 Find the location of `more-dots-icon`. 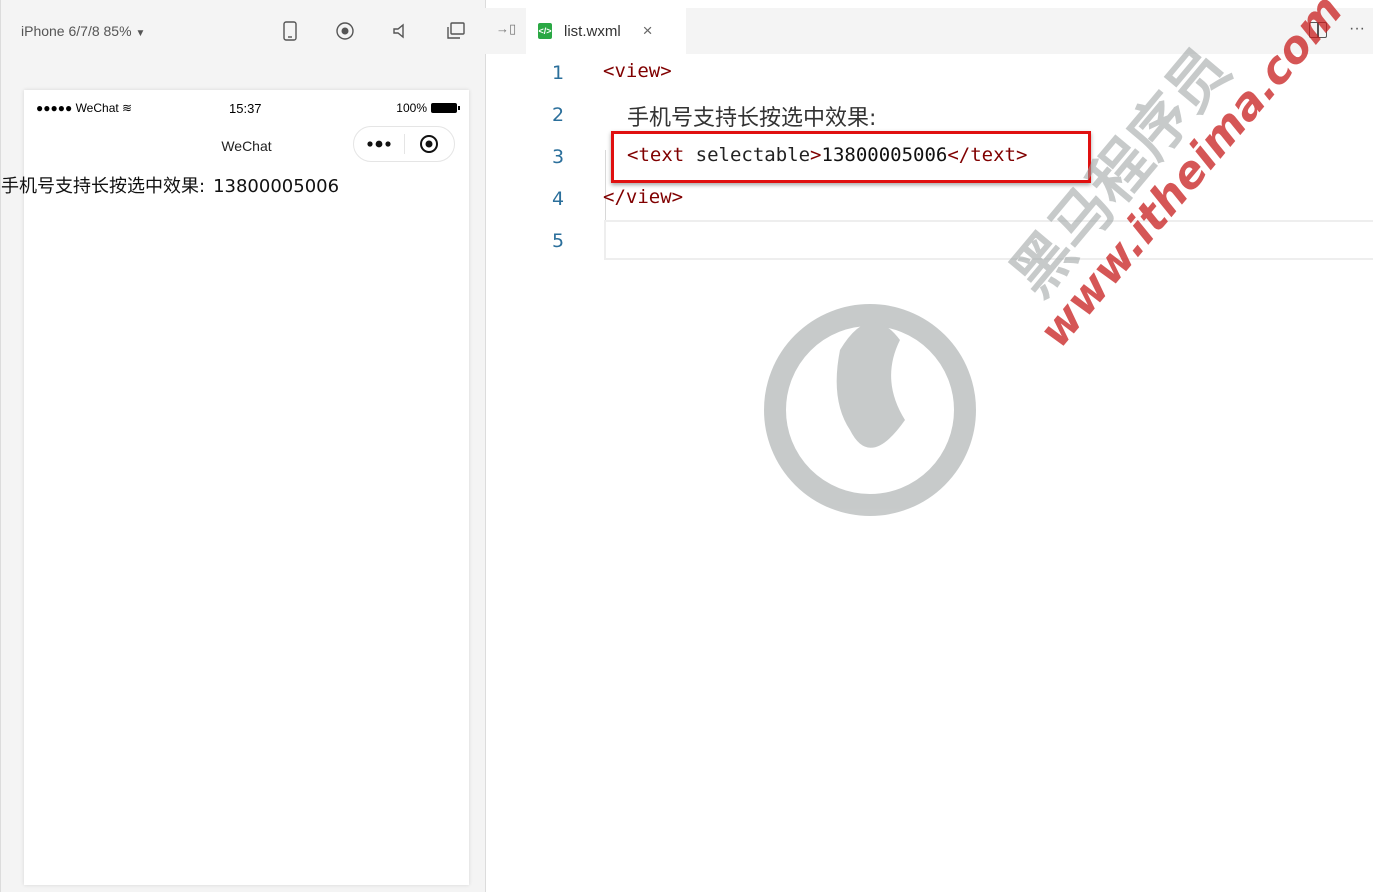

more-dots-icon is located at coordinates (379, 144).